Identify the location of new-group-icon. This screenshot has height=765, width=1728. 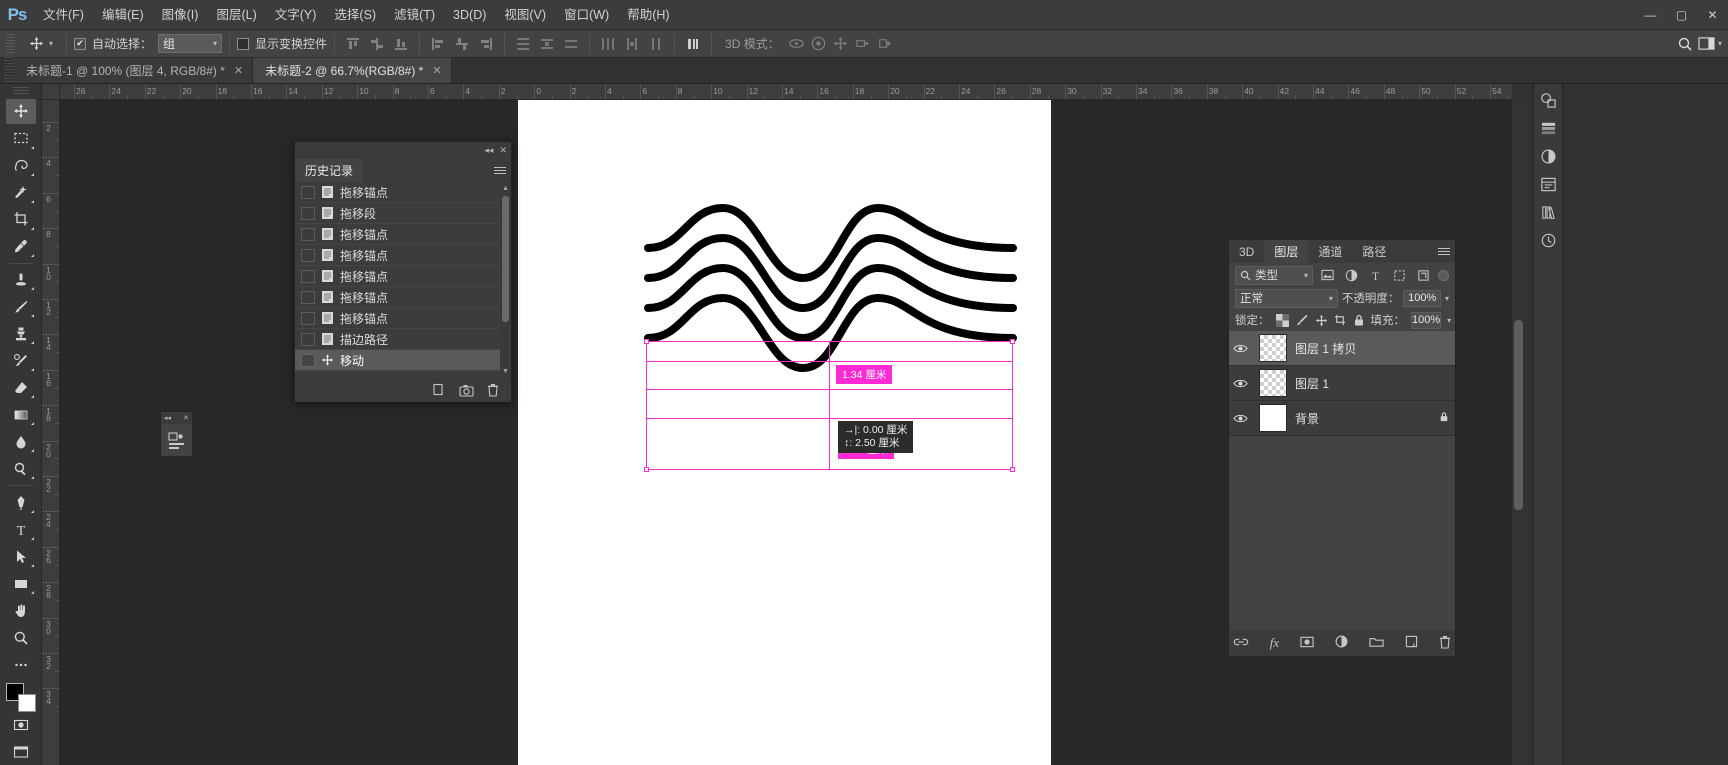
(1376, 643).